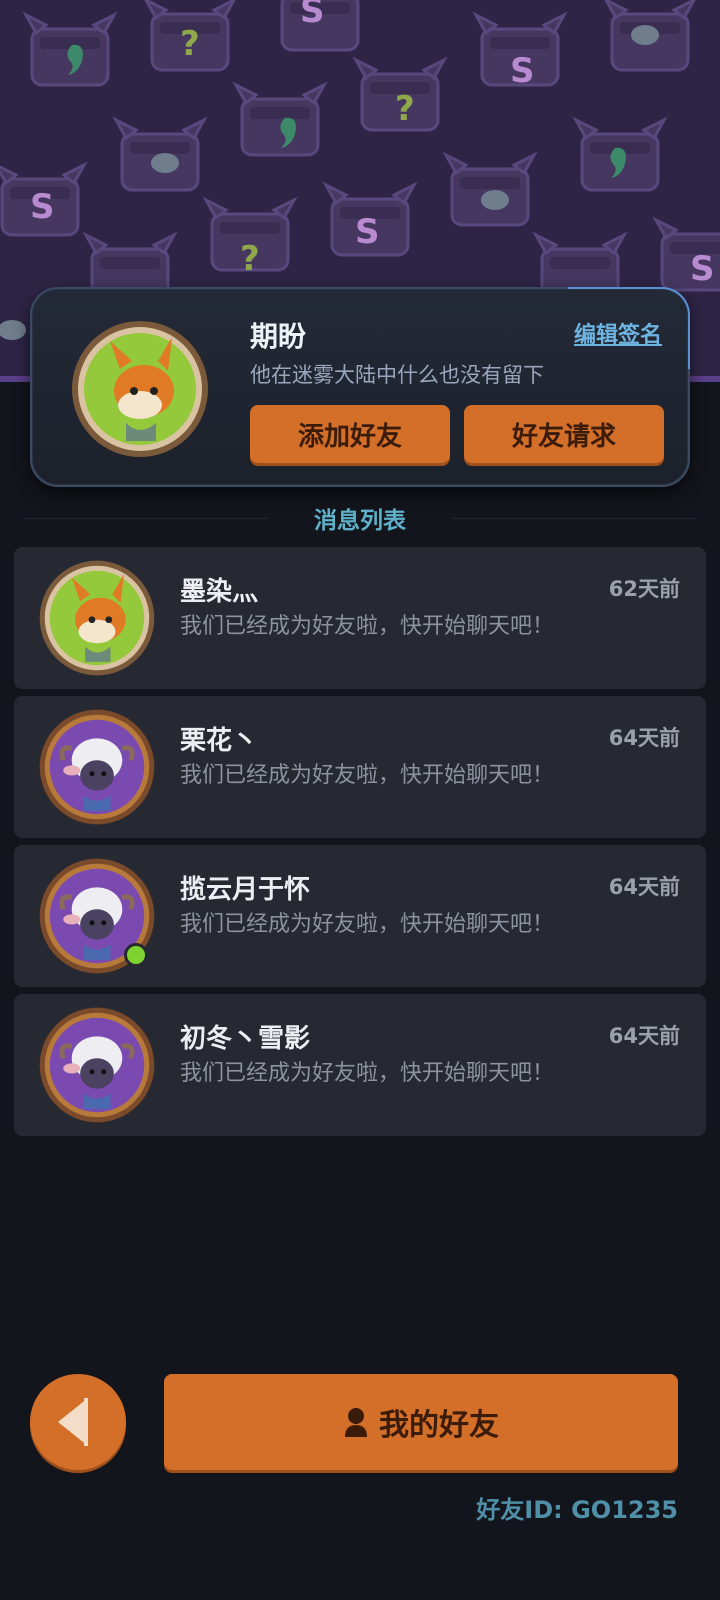  Describe the element at coordinates (245, 890) in the screenshot. I see `message-sender-name: 揽云月于怀` at that location.